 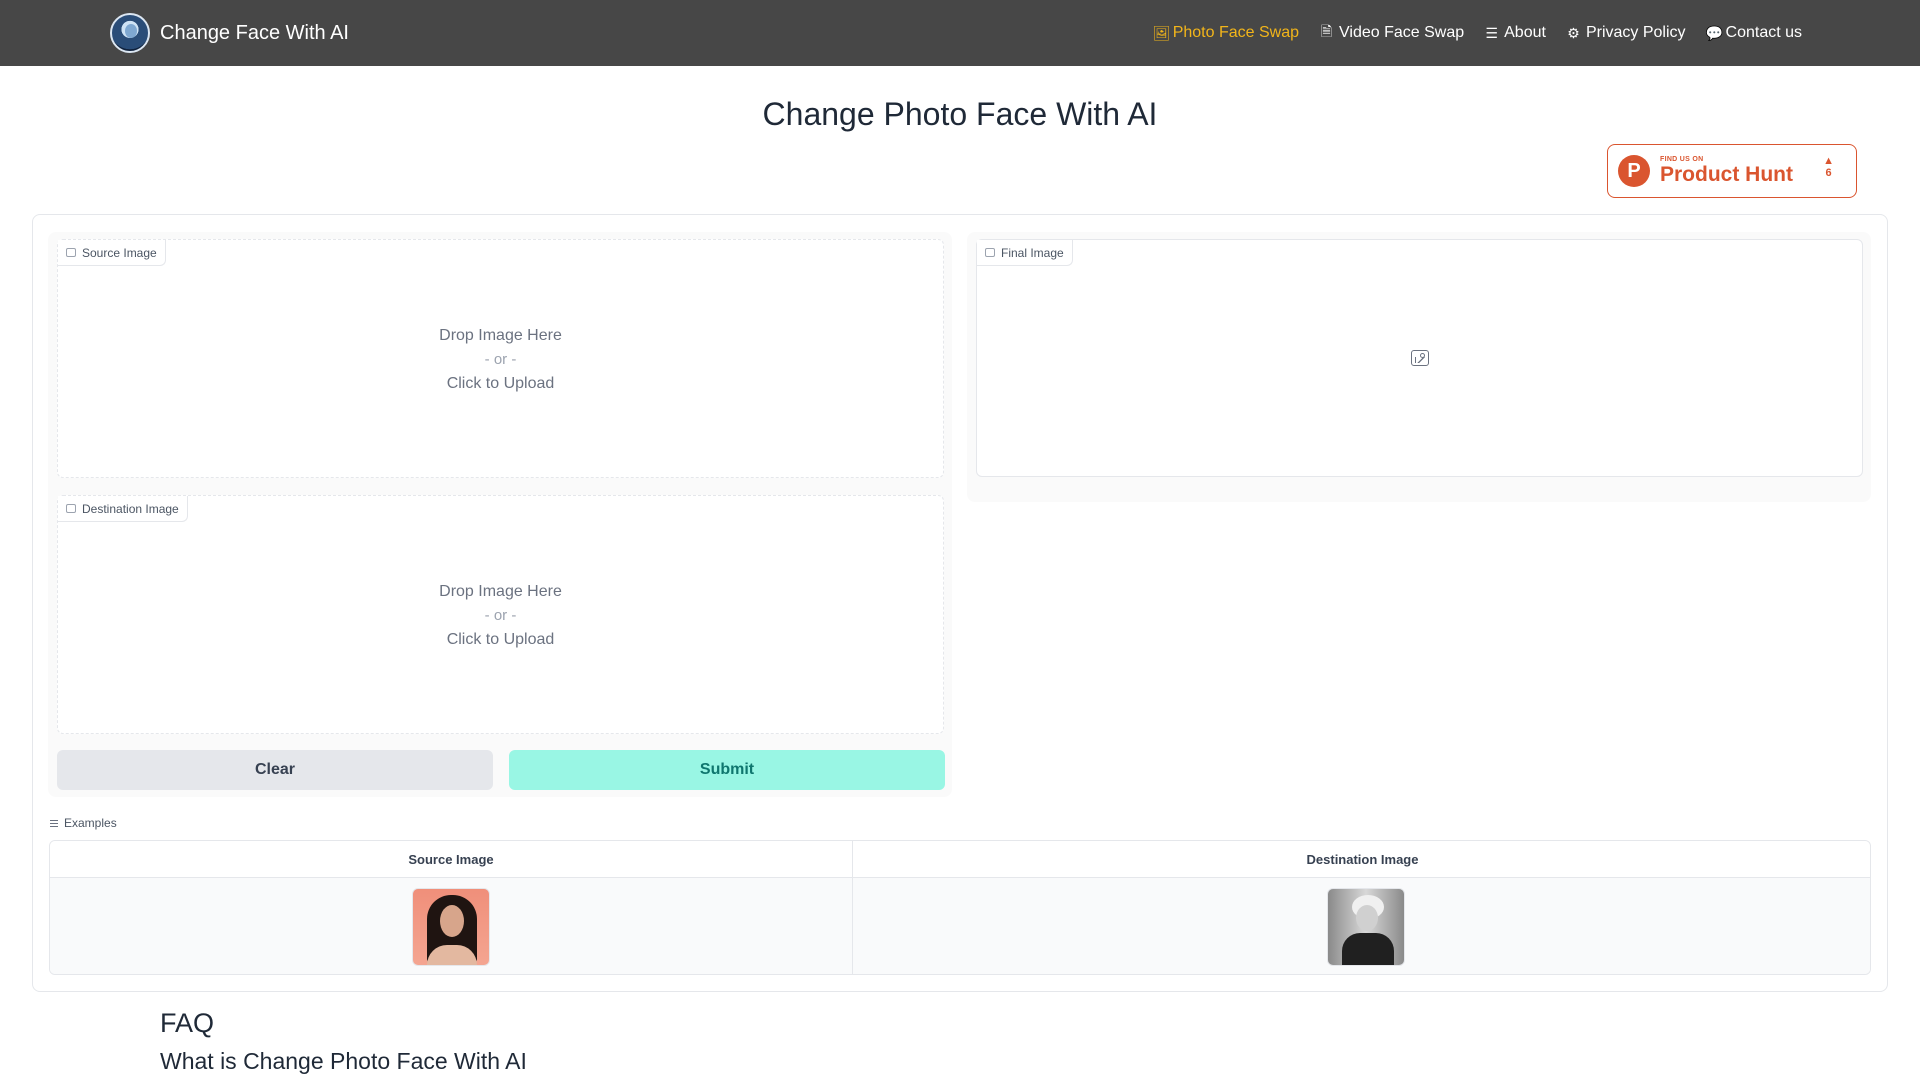 I want to click on chat-bubble-icon: 💬, so click(x=1714, y=32).